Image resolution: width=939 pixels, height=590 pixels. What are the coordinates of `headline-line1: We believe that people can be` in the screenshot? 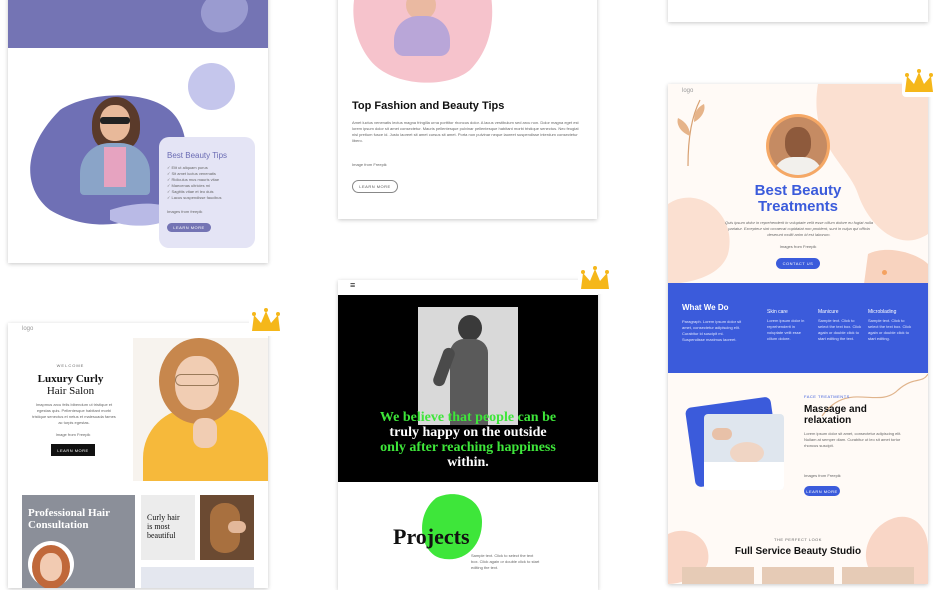 It's located at (468, 417).